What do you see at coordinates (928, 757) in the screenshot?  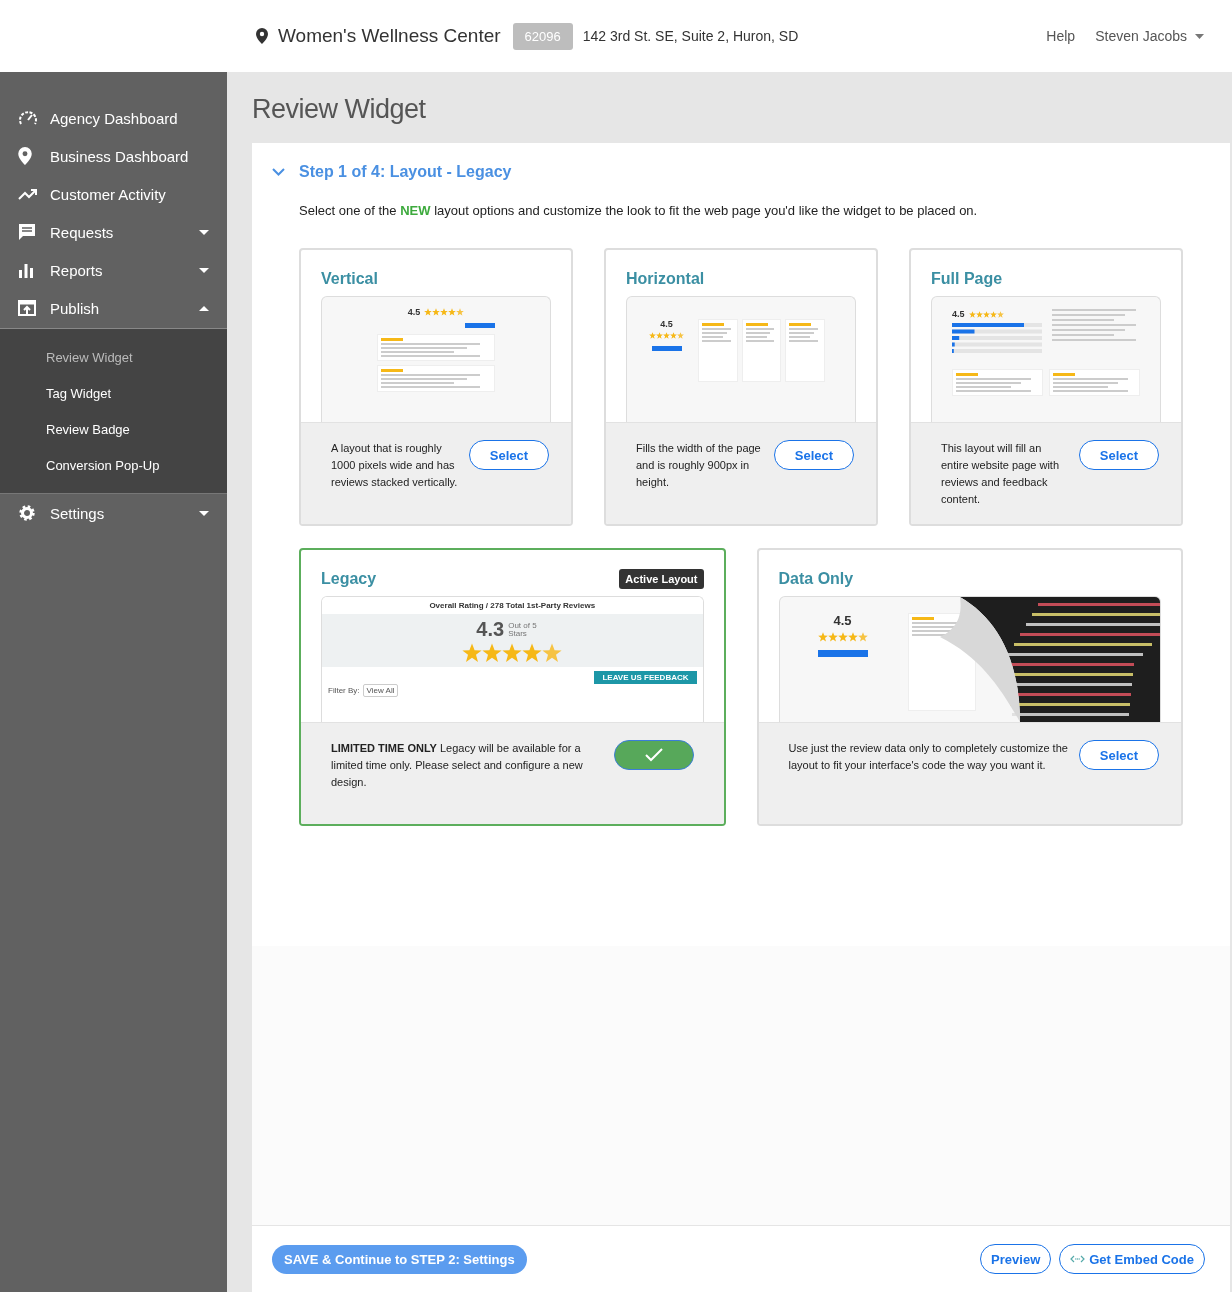 I see `layout-description: Use just the review data only to completely customize the layout to fit your interface's code the way you want it.` at bounding box center [928, 757].